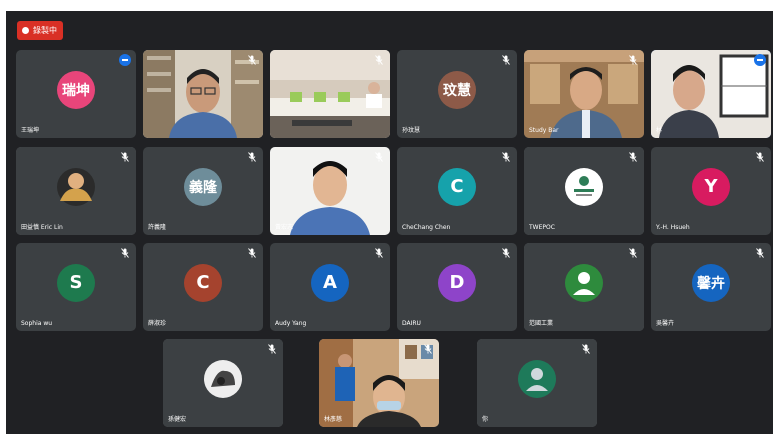 The image size is (773, 434). What do you see at coordinates (673, 227) in the screenshot?
I see `participant-name: Y.-H. Hsueh` at bounding box center [673, 227].